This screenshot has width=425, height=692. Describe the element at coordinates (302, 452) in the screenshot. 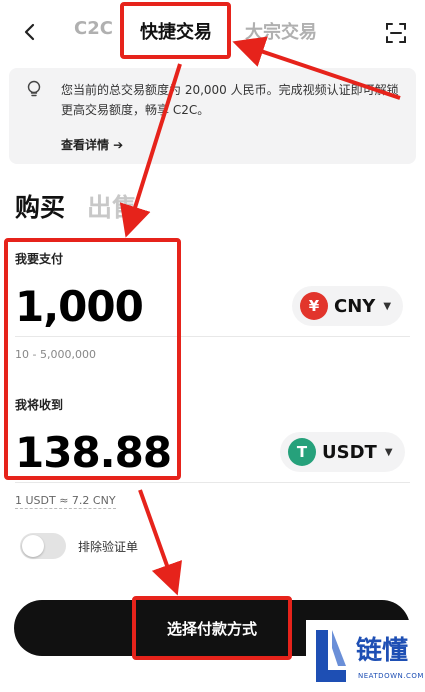

I see `usdt-icon: T` at that location.